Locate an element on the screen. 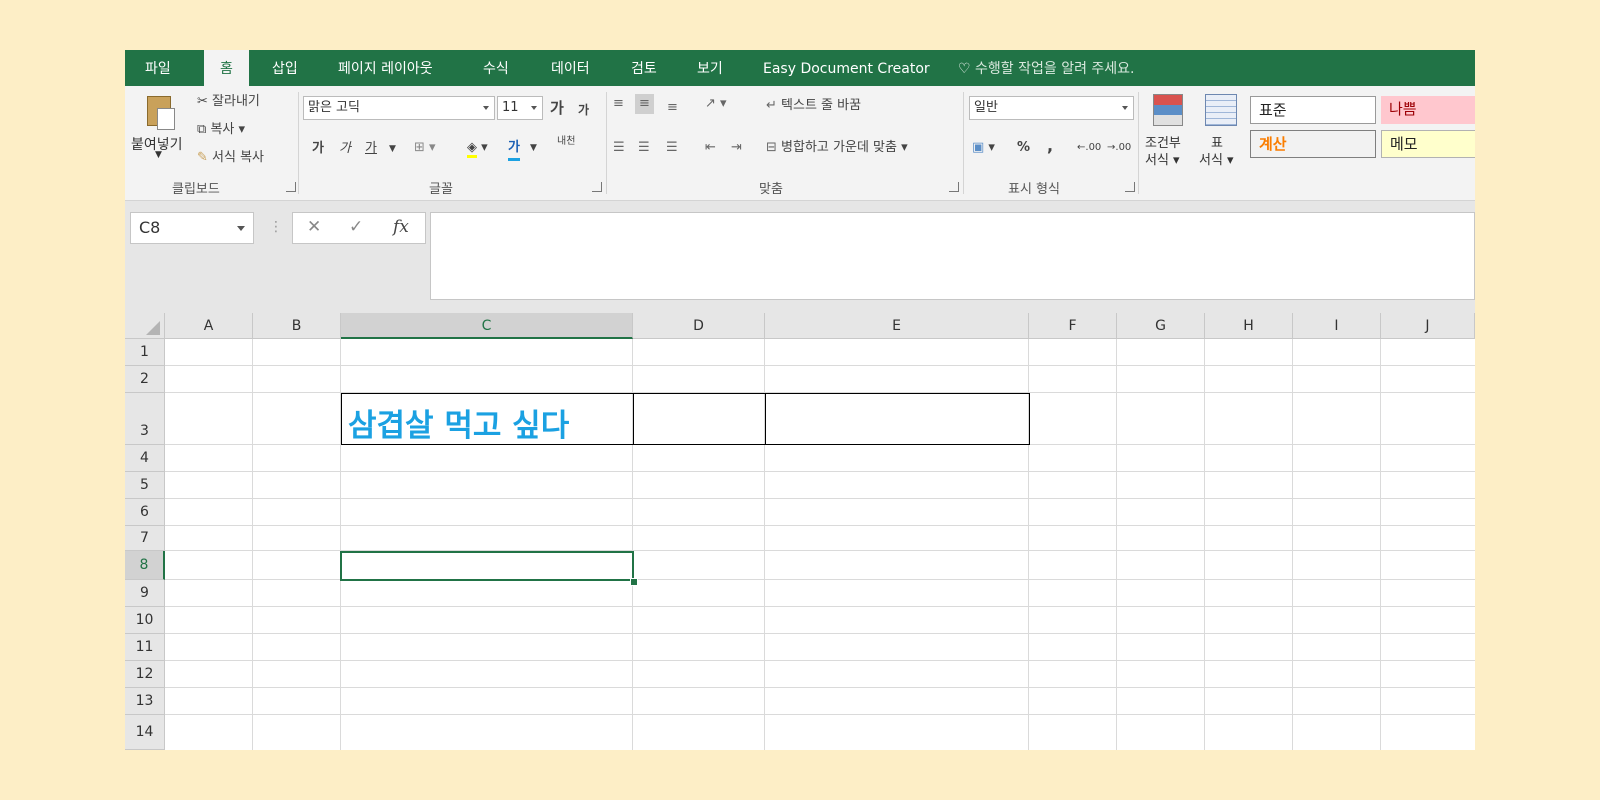 Image resolution: width=1600 pixels, height=800 pixels. row-header-13: 13 is located at coordinates (145, 701).